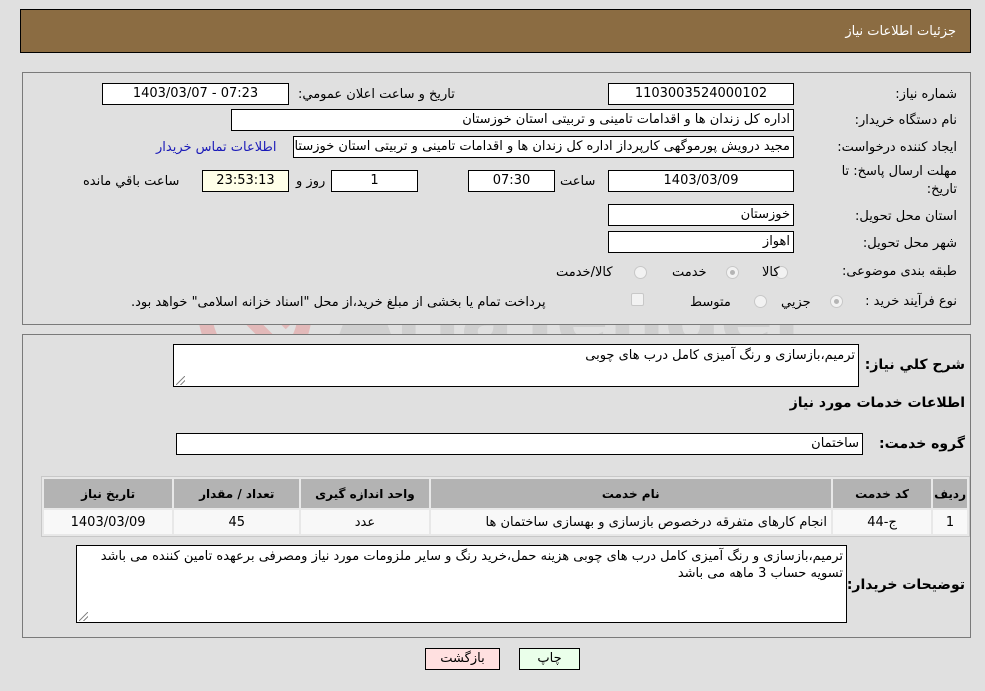  I want to click on deadline-time-label: ساعت, so click(578, 181).